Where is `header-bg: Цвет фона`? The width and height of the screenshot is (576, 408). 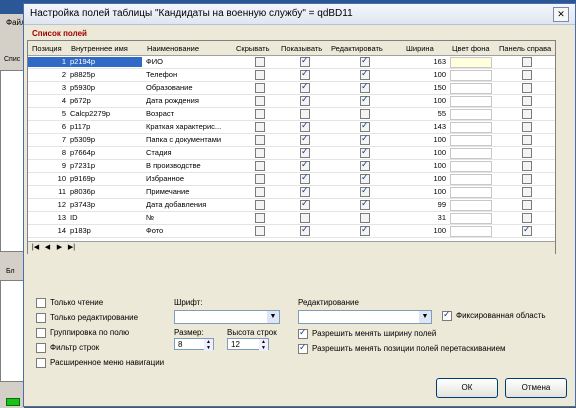 header-bg: Цвет фона is located at coordinates (471, 48).